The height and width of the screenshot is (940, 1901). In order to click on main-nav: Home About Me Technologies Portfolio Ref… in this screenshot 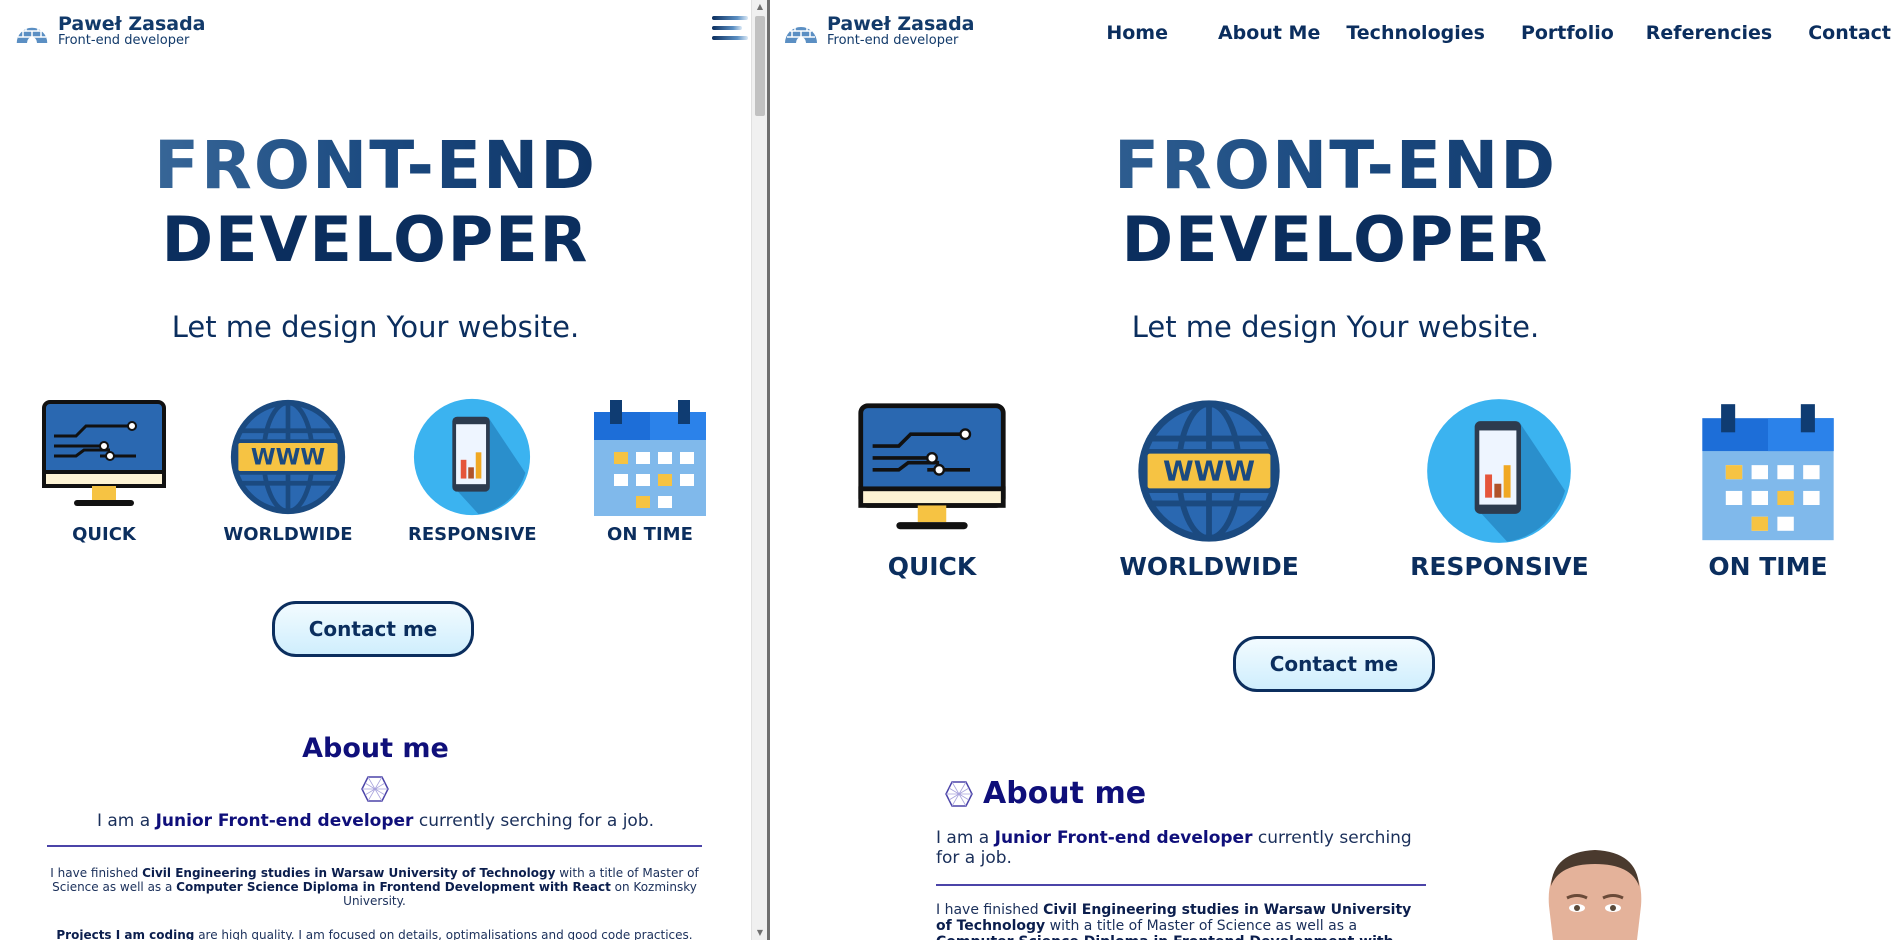, I will do `click(1498, 33)`.